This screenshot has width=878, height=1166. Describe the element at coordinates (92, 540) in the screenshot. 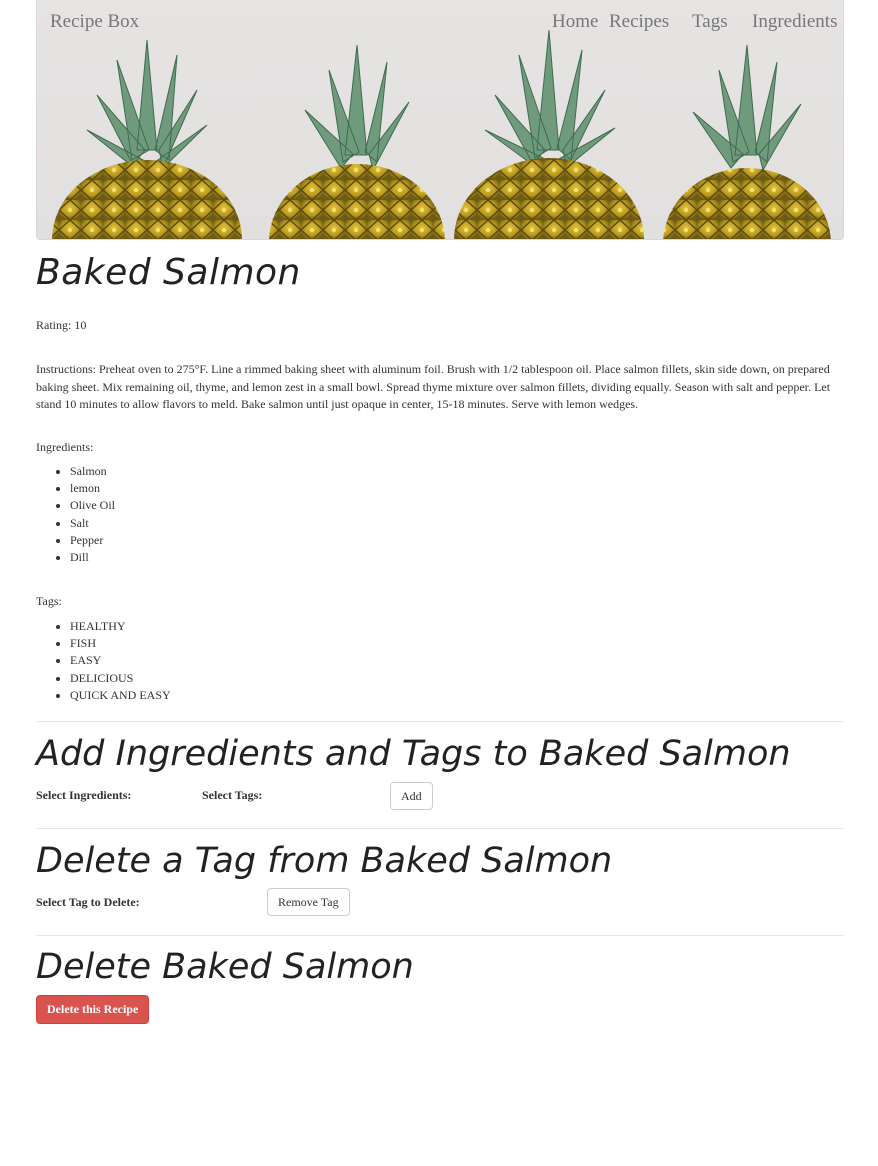

I see `ingredient-item: Pepper` at that location.